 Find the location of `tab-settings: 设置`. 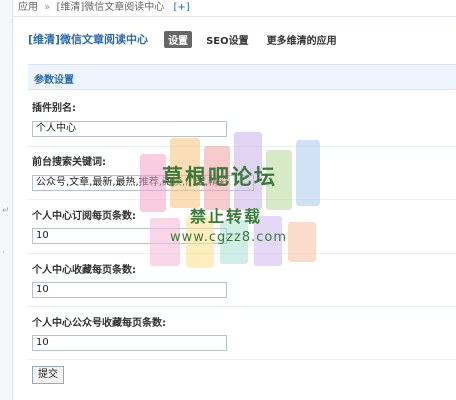

tab-settings: 设置 is located at coordinates (178, 39).